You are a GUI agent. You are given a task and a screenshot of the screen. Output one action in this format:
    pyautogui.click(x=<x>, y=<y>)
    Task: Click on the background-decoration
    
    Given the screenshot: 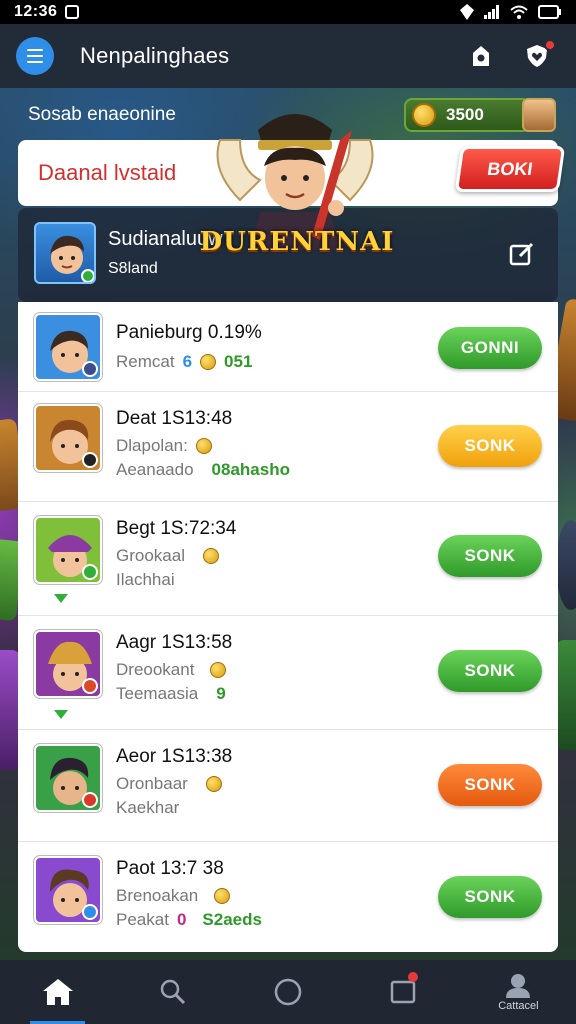 What is the action you would take?
    pyautogui.click(x=10, y=710)
    